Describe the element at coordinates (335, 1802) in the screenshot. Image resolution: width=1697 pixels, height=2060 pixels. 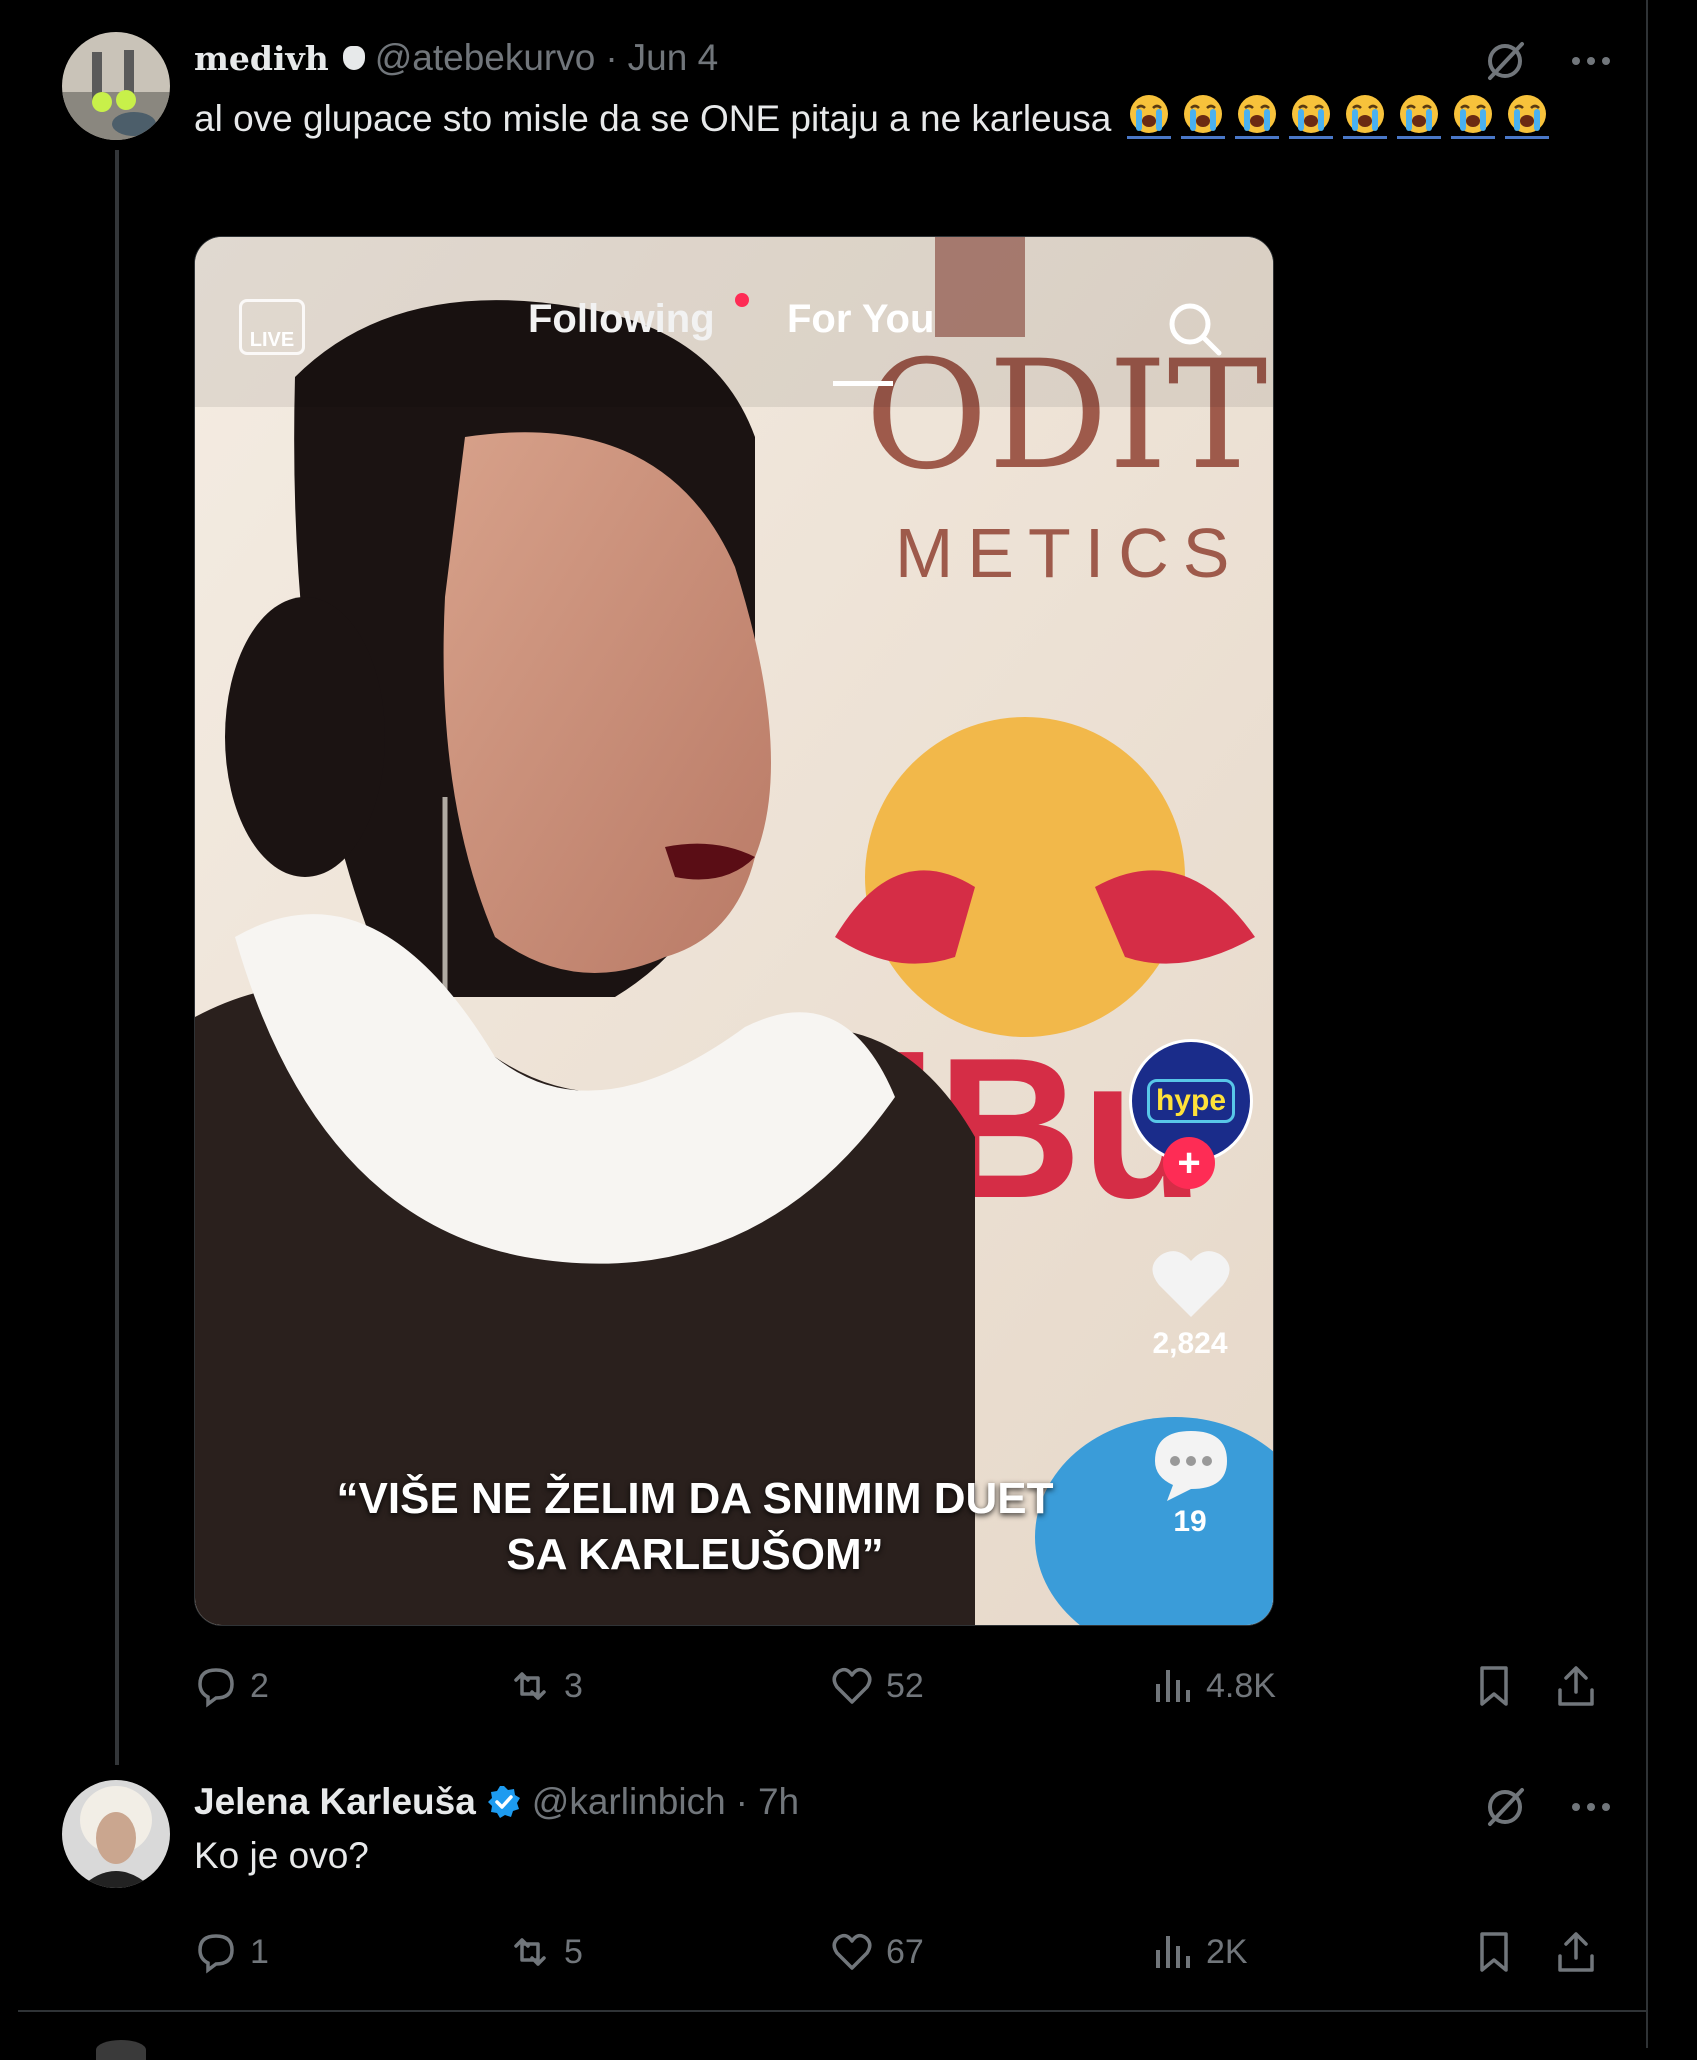
I see `reply-display-name: Jelena Karleuša` at that location.